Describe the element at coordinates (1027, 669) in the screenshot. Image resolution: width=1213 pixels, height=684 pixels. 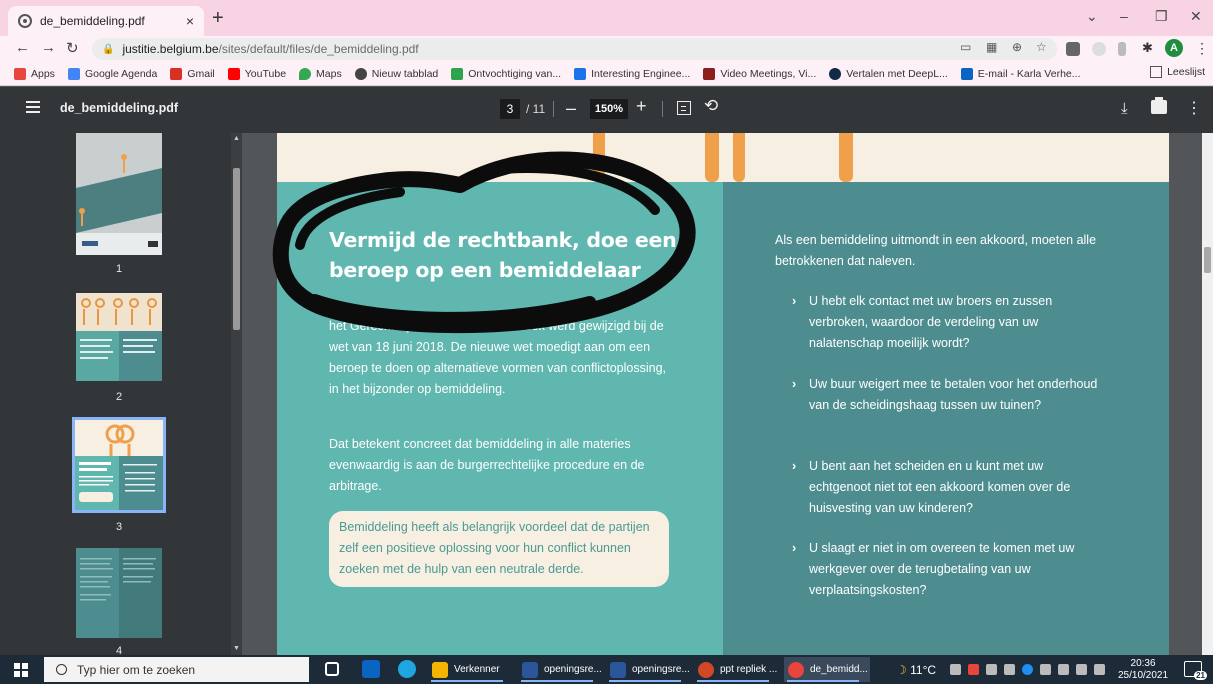
I see `bluetooth-icon` at that location.